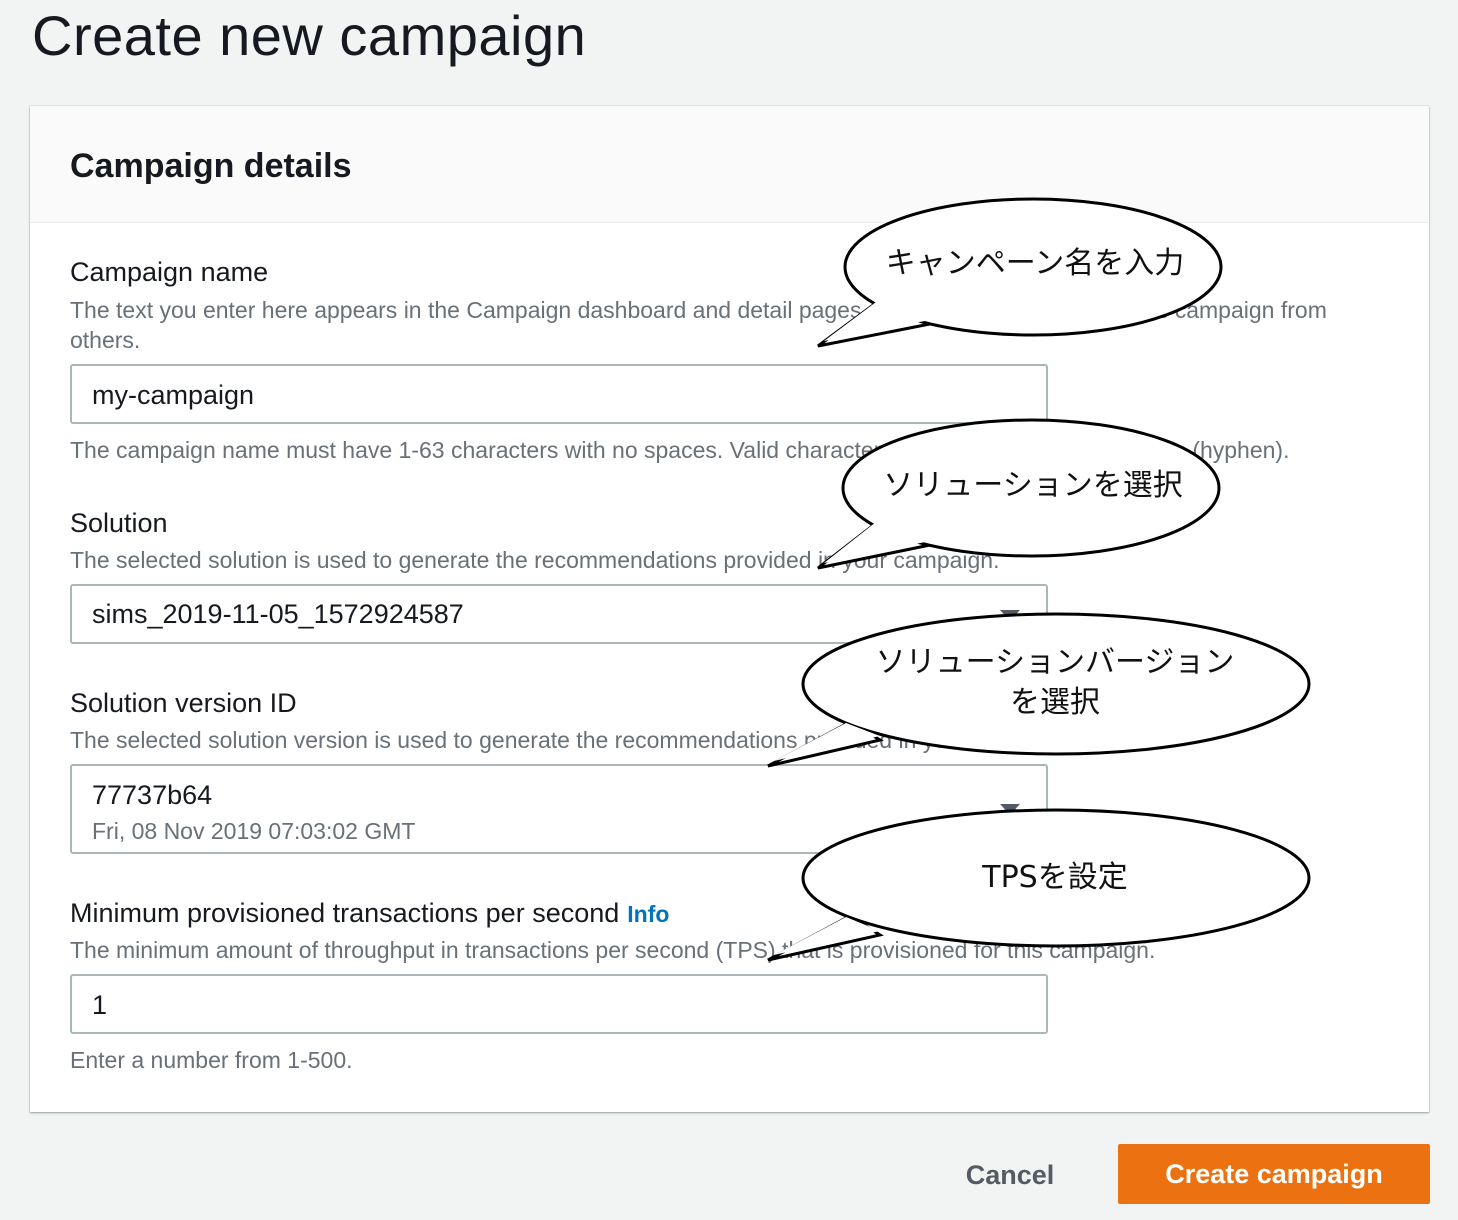  What do you see at coordinates (729, 164) in the screenshot?
I see `panel-header: Campaign details` at bounding box center [729, 164].